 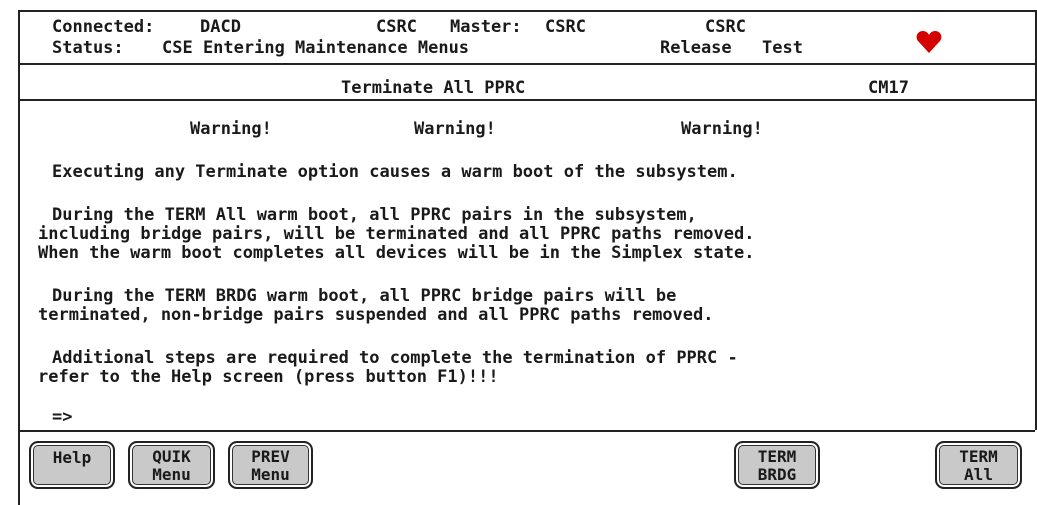 What do you see at coordinates (171, 474) in the screenshot?
I see `quik-menu-label-2: Menu` at bounding box center [171, 474].